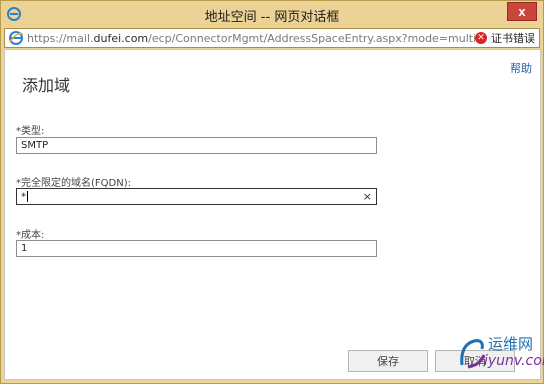  What do you see at coordinates (30, 131) in the screenshot?
I see `type-label: *类型:` at bounding box center [30, 131].